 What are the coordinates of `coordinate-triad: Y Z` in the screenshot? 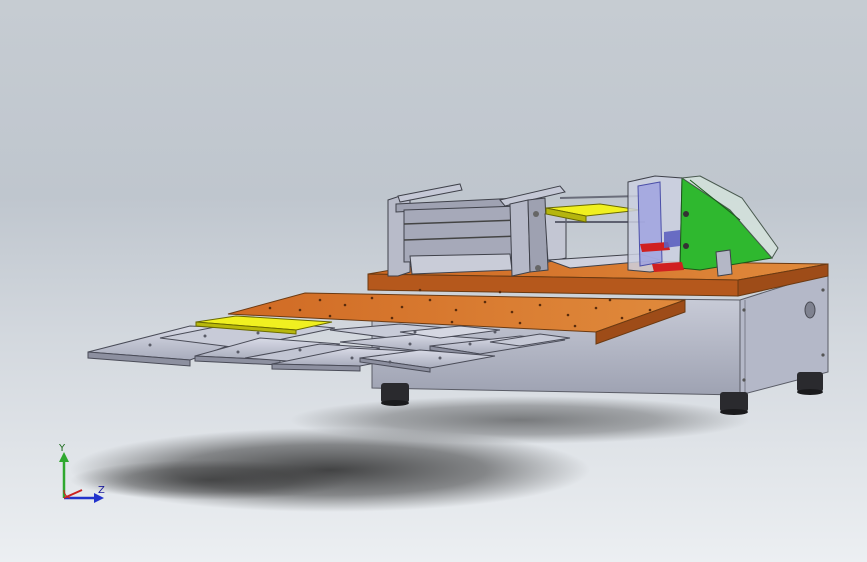 It's located at (83, 475).